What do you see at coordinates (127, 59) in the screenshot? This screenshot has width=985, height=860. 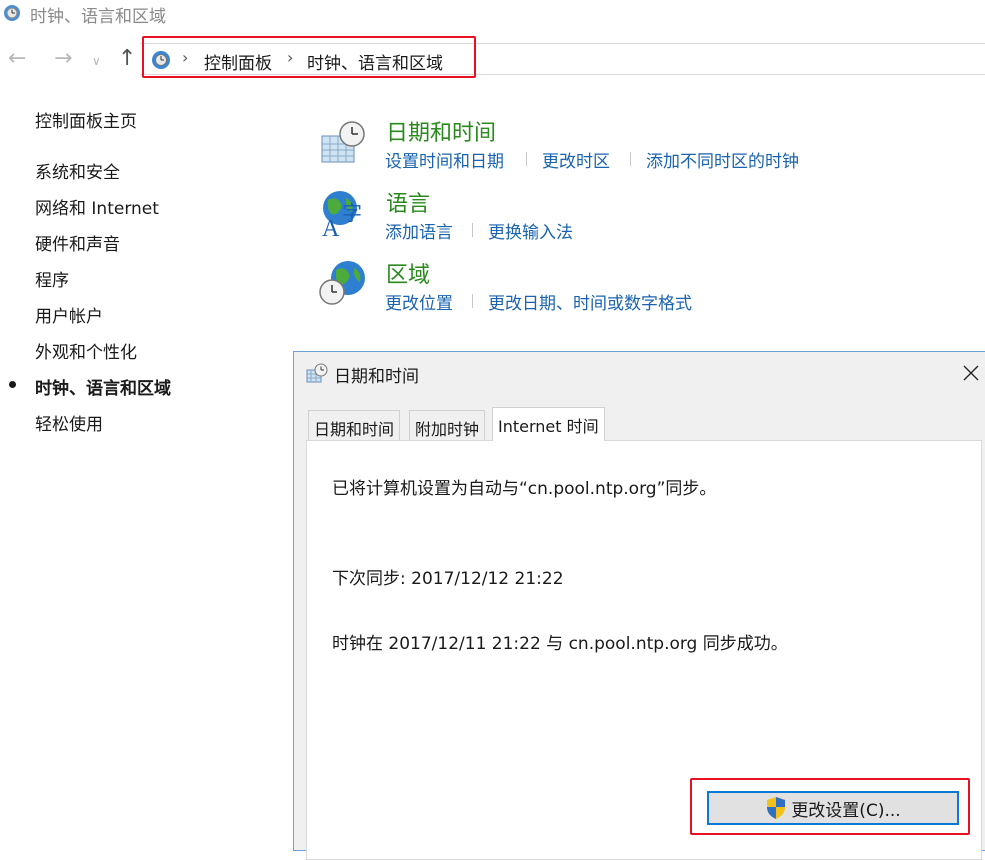 I see `up-arrow-icon: ↑` at bounding box center [127, 59].